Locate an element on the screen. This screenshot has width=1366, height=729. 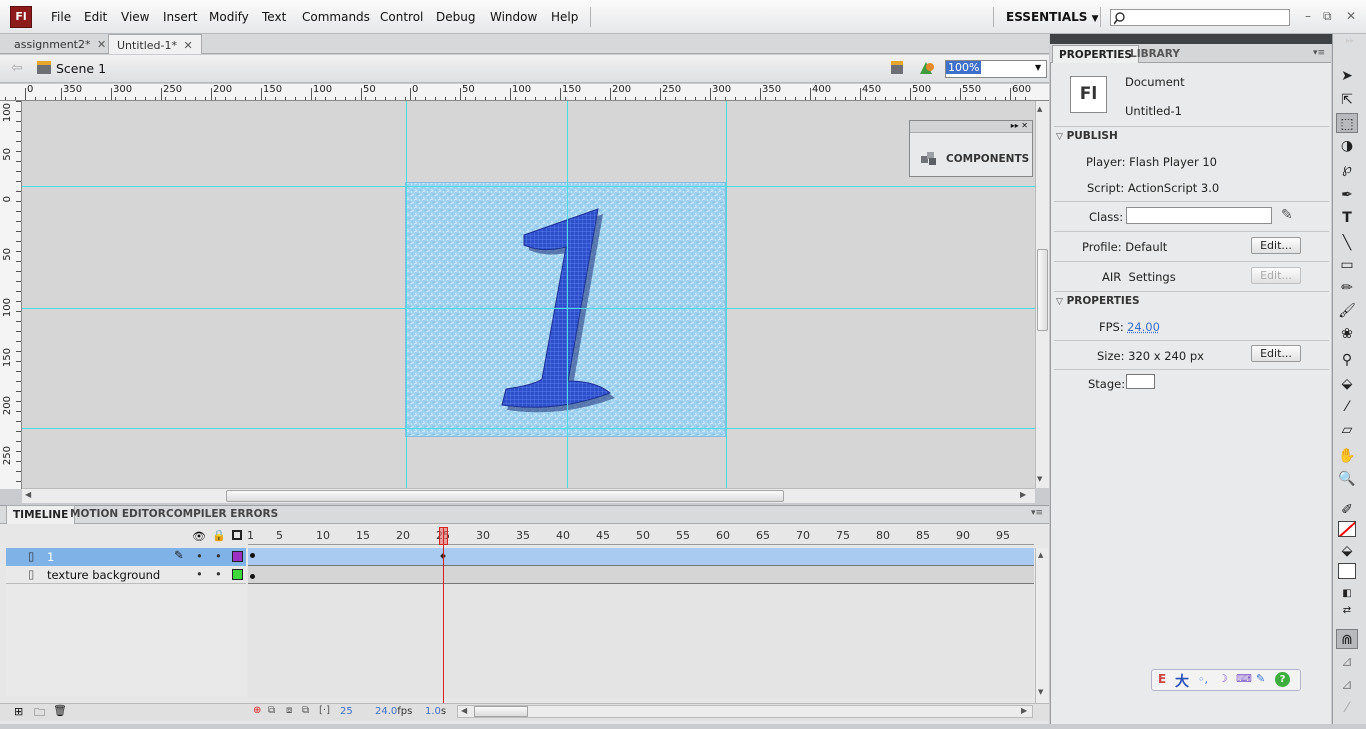
ime-help-icon: ? is located at coordinates (1282, 679).